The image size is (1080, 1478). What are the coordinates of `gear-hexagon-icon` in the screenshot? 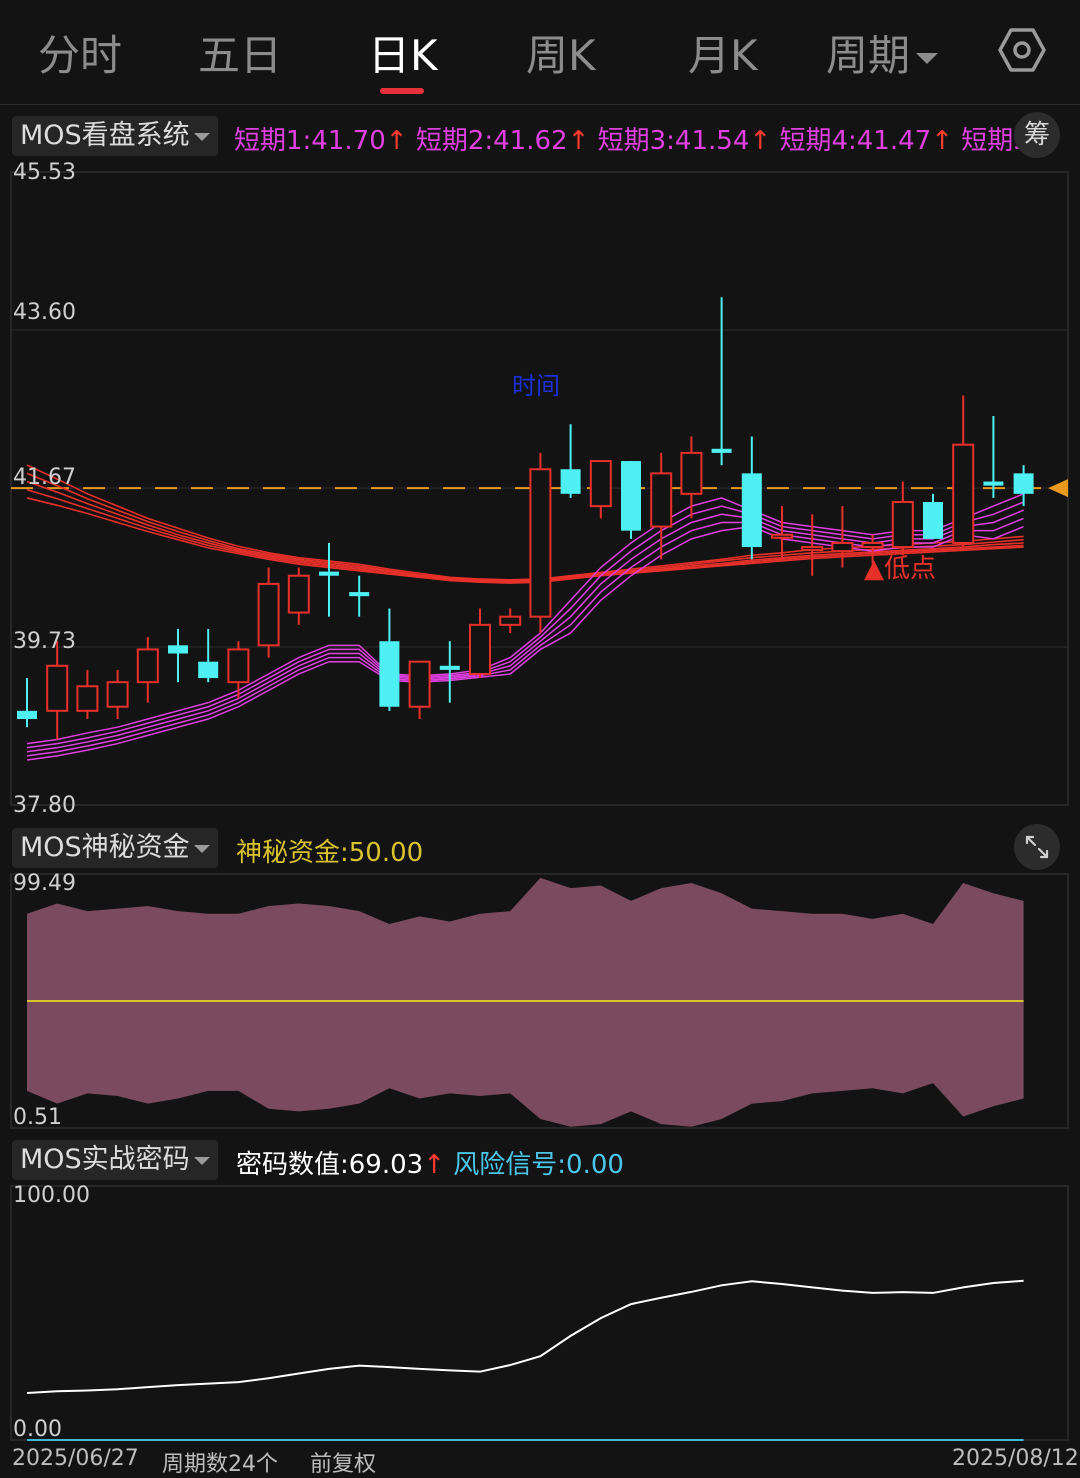 It's located at (1022, 50).